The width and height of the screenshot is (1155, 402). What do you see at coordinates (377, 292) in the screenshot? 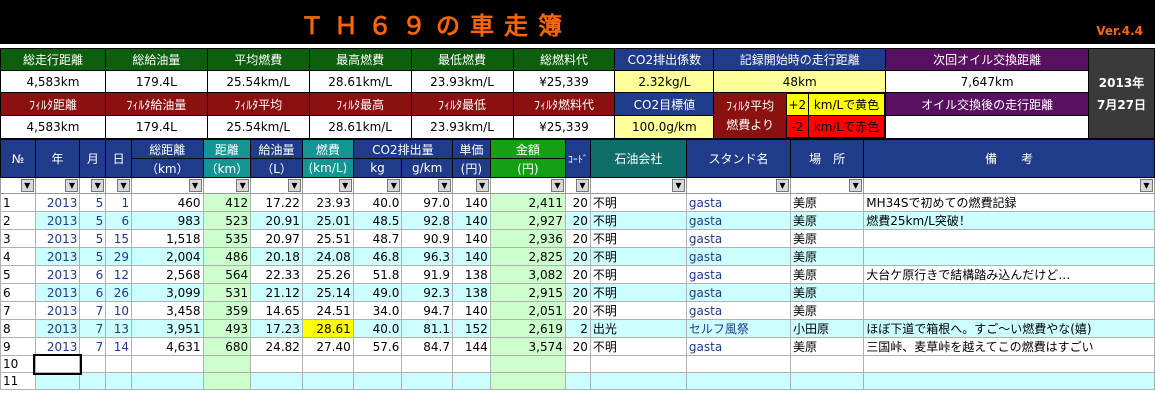
I see `co2-kg-cell: 49.0` at bounding box center [377, 292].